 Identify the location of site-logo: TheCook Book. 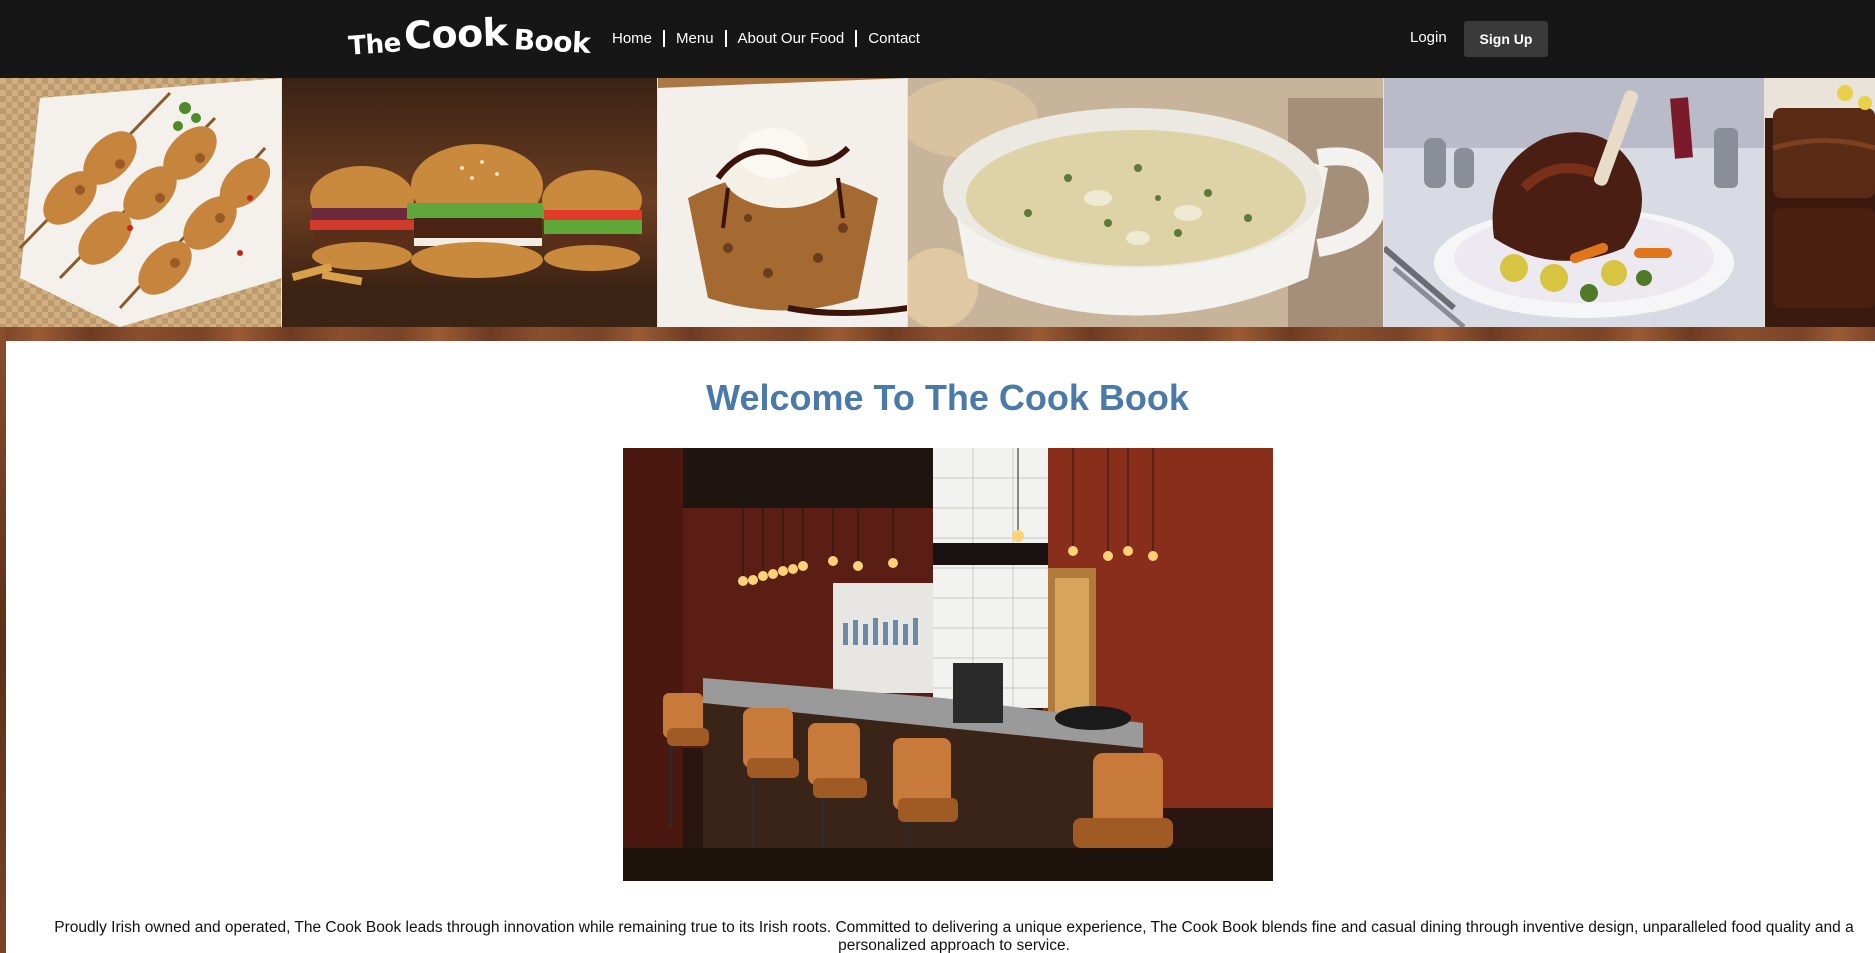
(469, 37).